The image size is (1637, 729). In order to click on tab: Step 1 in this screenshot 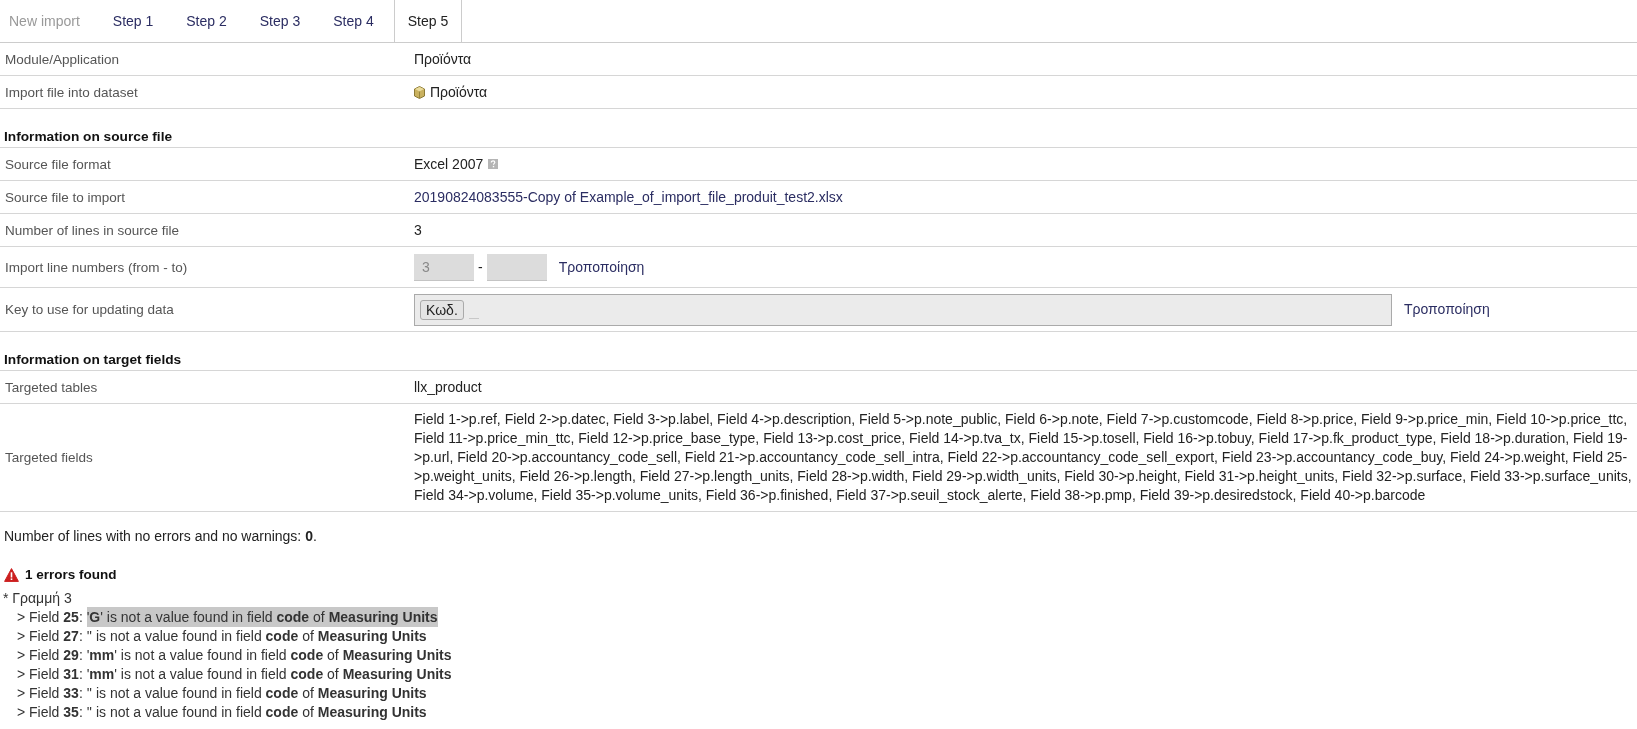, I will do `click(133, 21)`.